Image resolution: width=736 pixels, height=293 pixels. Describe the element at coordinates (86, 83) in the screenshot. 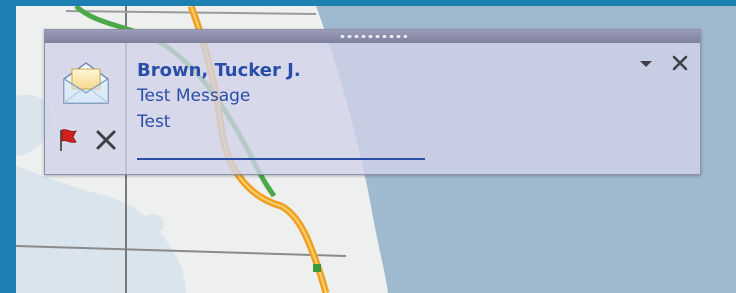

I see `envelope-icon` at that location.